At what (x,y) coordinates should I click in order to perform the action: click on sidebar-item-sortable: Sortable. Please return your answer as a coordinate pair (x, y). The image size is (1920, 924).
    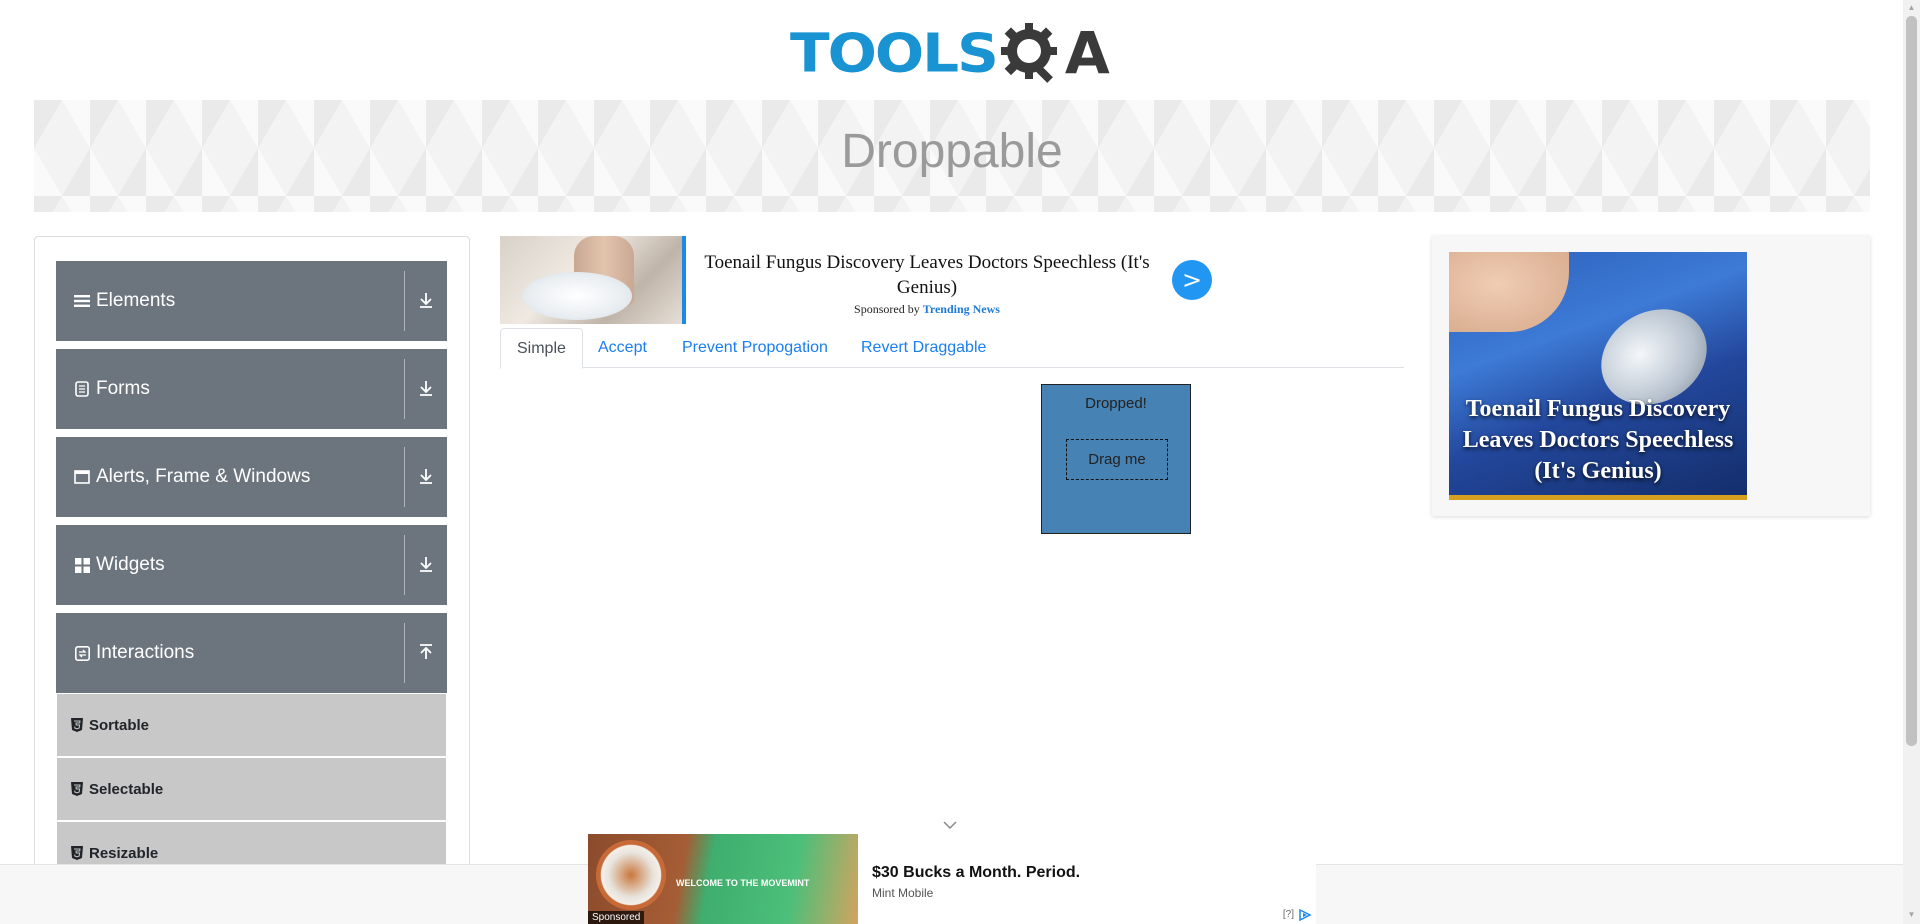
    Looking at the image, I should click on (251, 725).